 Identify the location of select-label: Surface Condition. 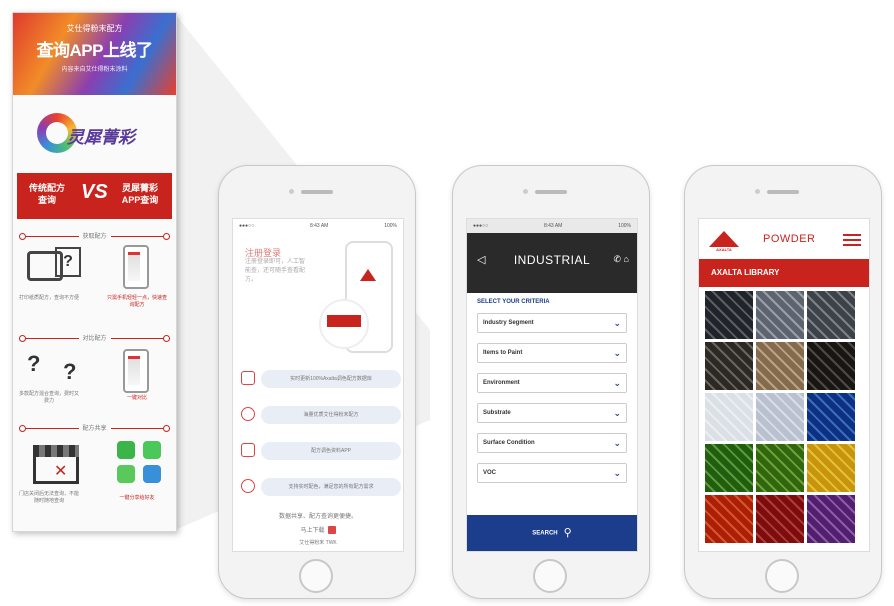
(509, 443).